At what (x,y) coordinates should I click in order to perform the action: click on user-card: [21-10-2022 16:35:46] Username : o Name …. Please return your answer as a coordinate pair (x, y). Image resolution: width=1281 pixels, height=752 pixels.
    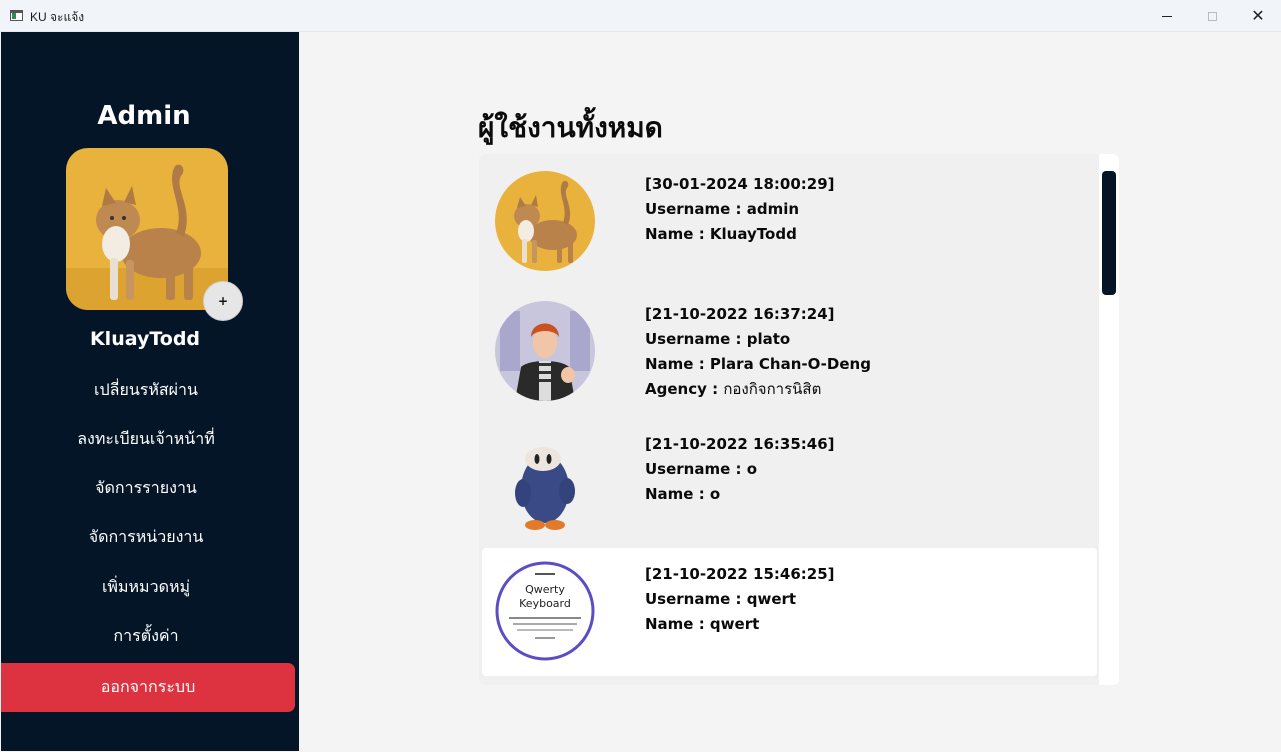
    Looking at the image, I should click on (788, 478).